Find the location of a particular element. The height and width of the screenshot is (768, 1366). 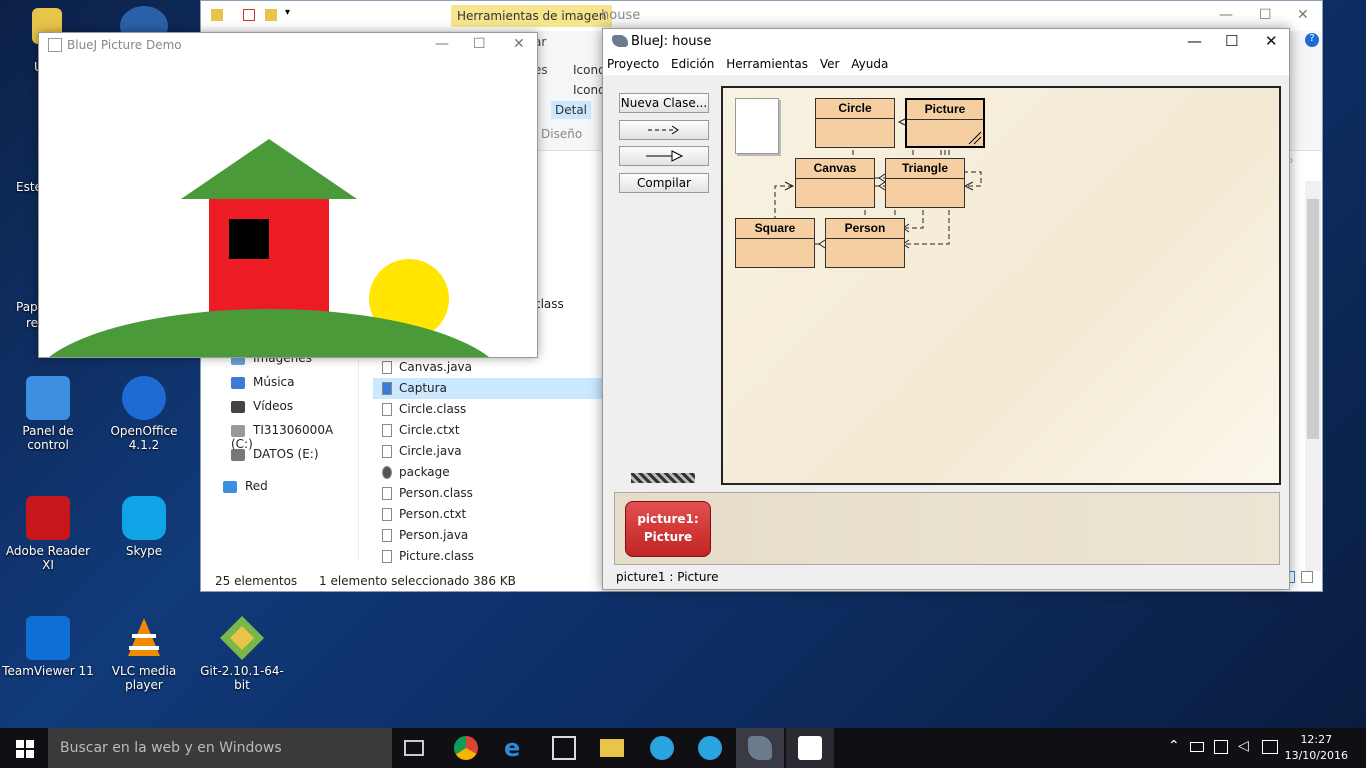

demo-titlebar: BlueJ Picture Demo — ☐ ✕ is located at coordinates (288, 46).